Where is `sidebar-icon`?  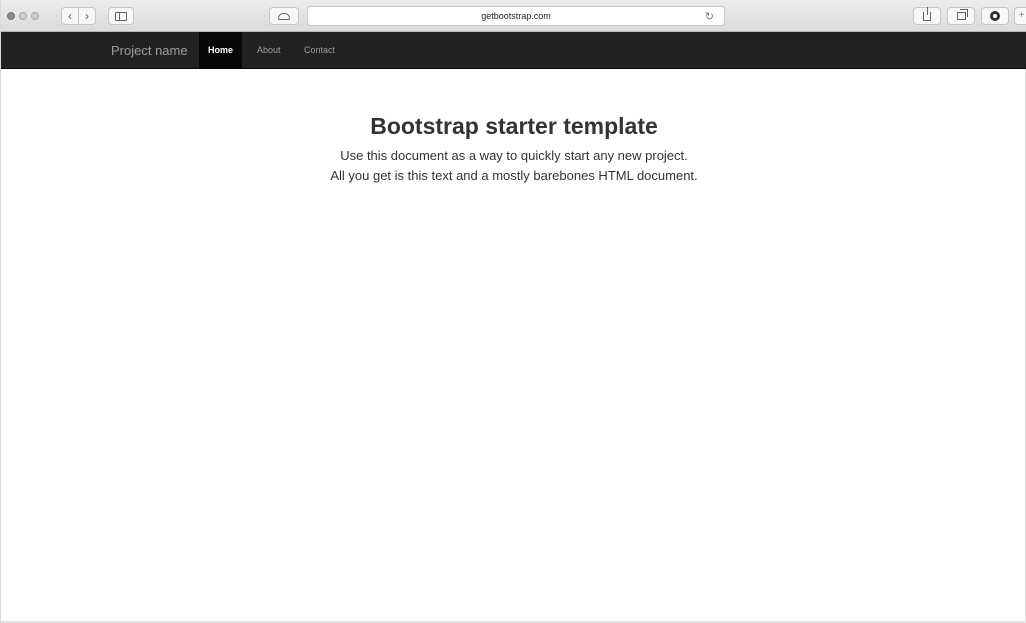
sidebar-icon is located at coordinates (121, 16).